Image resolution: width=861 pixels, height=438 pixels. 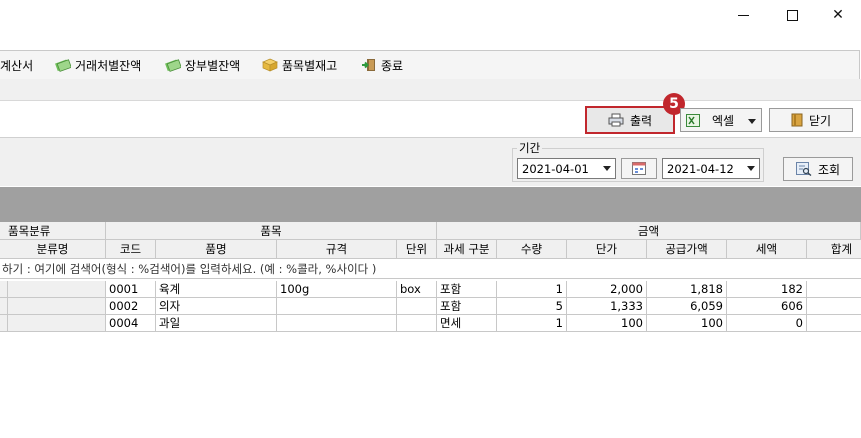 I want to click on calendar-icon, so click(x=639, y=168).